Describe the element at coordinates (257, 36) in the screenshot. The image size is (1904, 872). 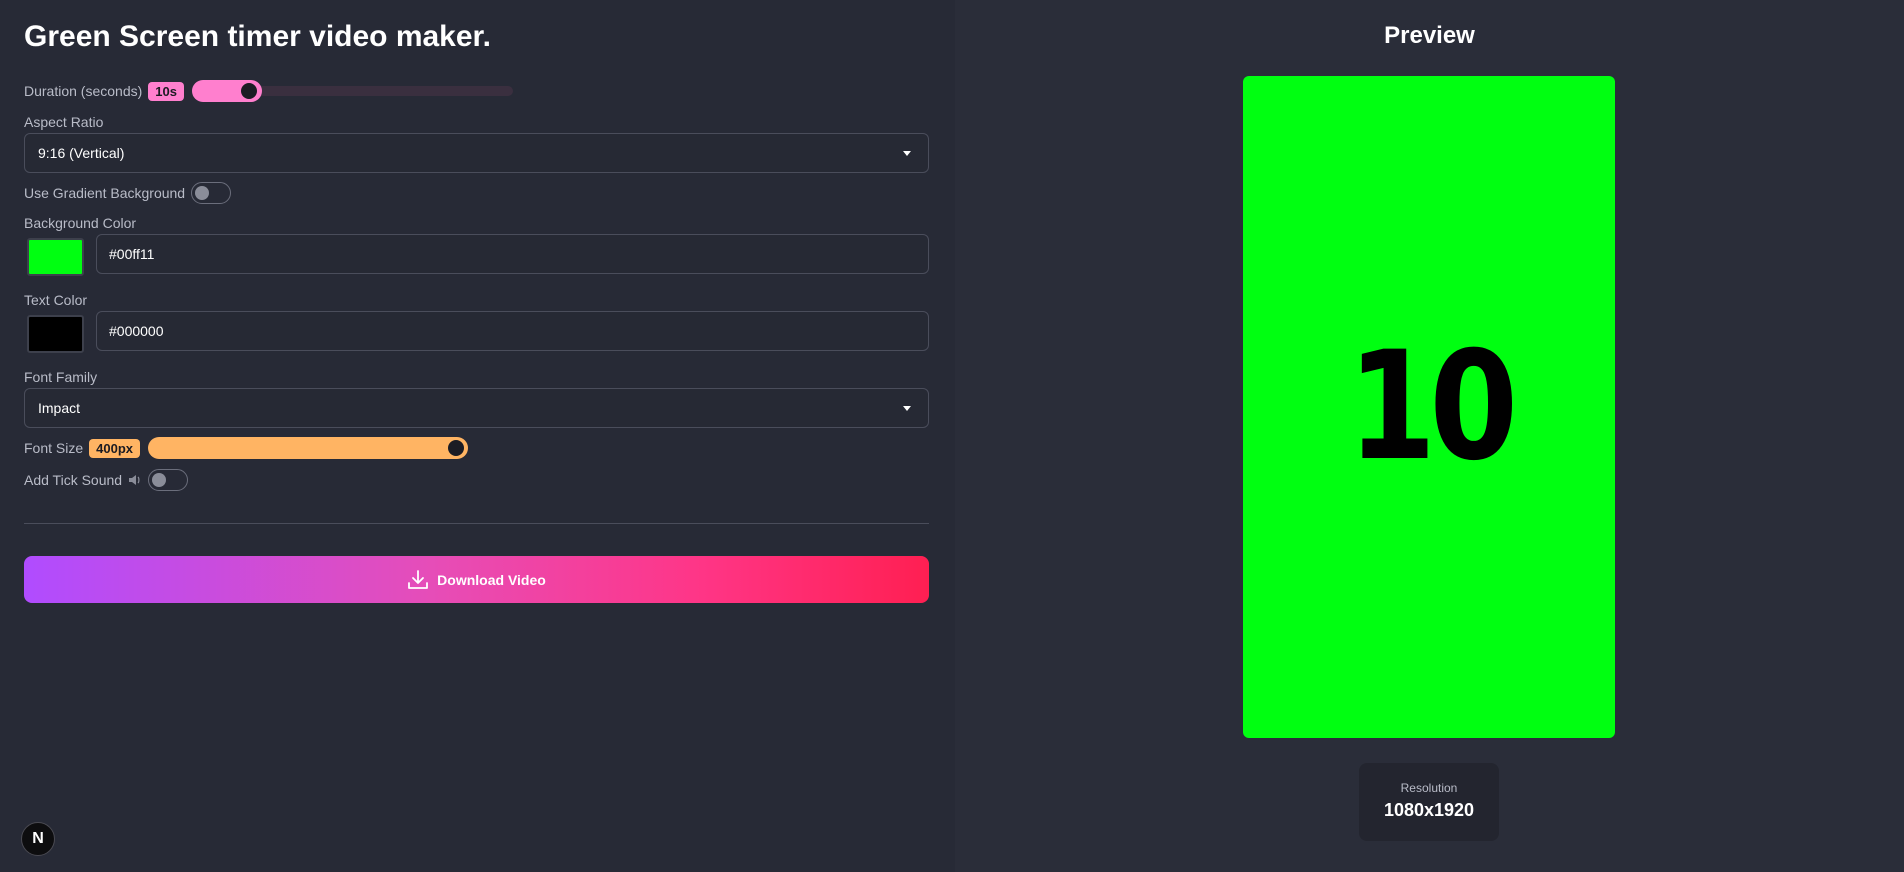
I see `page-title: Green Screen timer video maker.` at that location.